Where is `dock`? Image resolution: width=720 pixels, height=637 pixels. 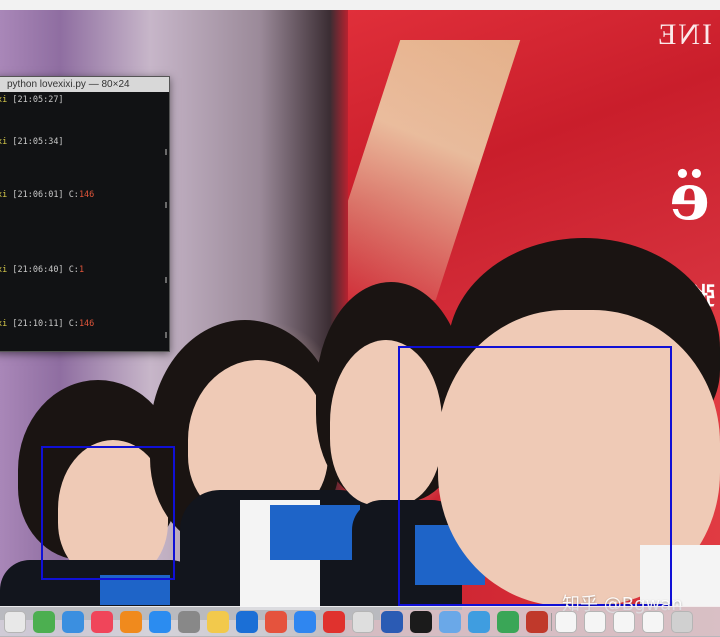
dock is located at coordinates (360, 621).